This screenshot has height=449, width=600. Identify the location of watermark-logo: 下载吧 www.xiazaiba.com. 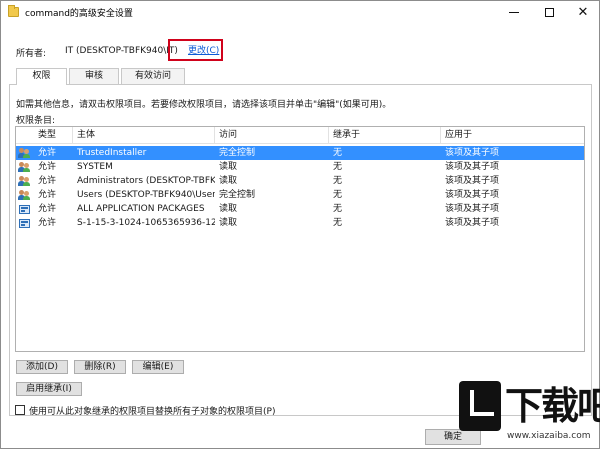
(529, 414).